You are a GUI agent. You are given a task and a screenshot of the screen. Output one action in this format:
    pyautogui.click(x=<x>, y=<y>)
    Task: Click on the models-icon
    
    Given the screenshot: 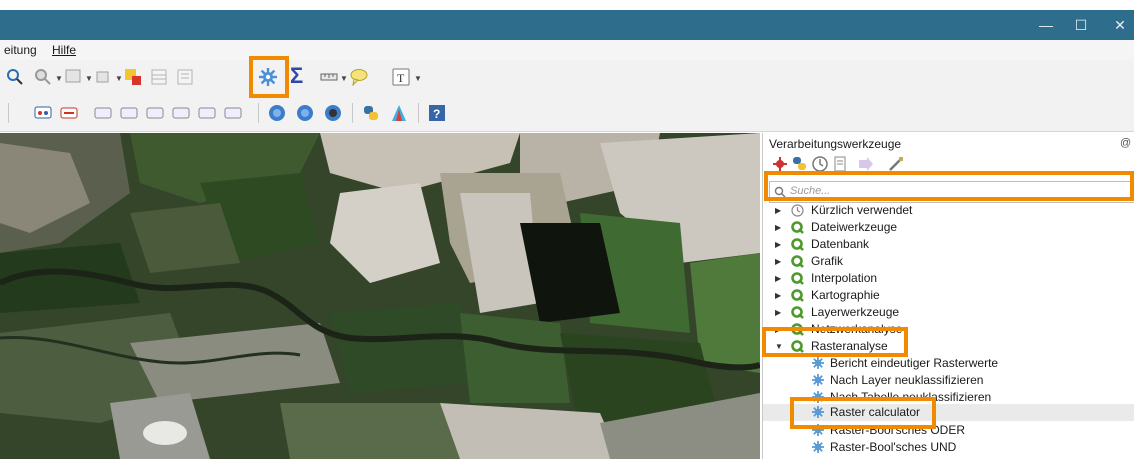 What is the action you would take?
    pyautogui.click(x=780, y=164)
    